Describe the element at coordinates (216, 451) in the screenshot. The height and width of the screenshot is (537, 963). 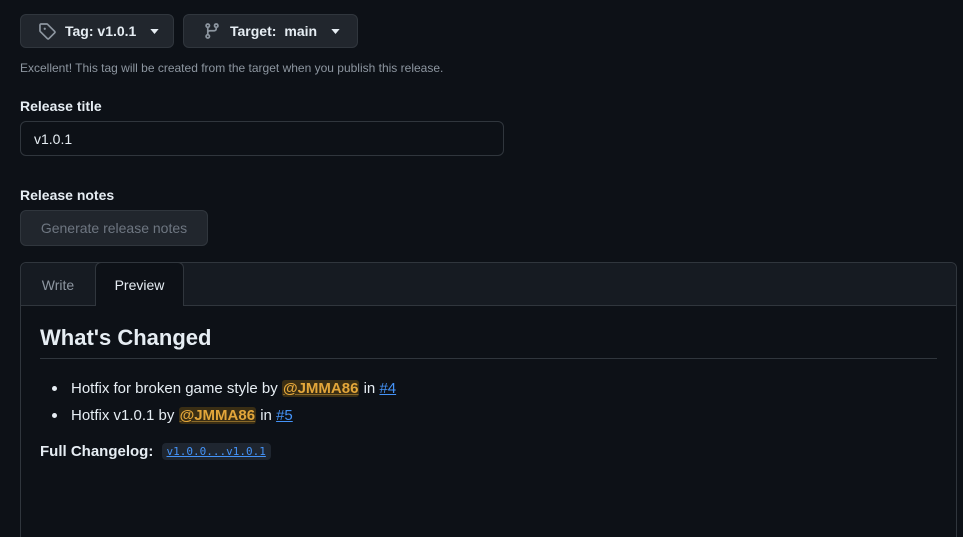
I see `compare-link: v1.0.0...v1.0.1` at that location.